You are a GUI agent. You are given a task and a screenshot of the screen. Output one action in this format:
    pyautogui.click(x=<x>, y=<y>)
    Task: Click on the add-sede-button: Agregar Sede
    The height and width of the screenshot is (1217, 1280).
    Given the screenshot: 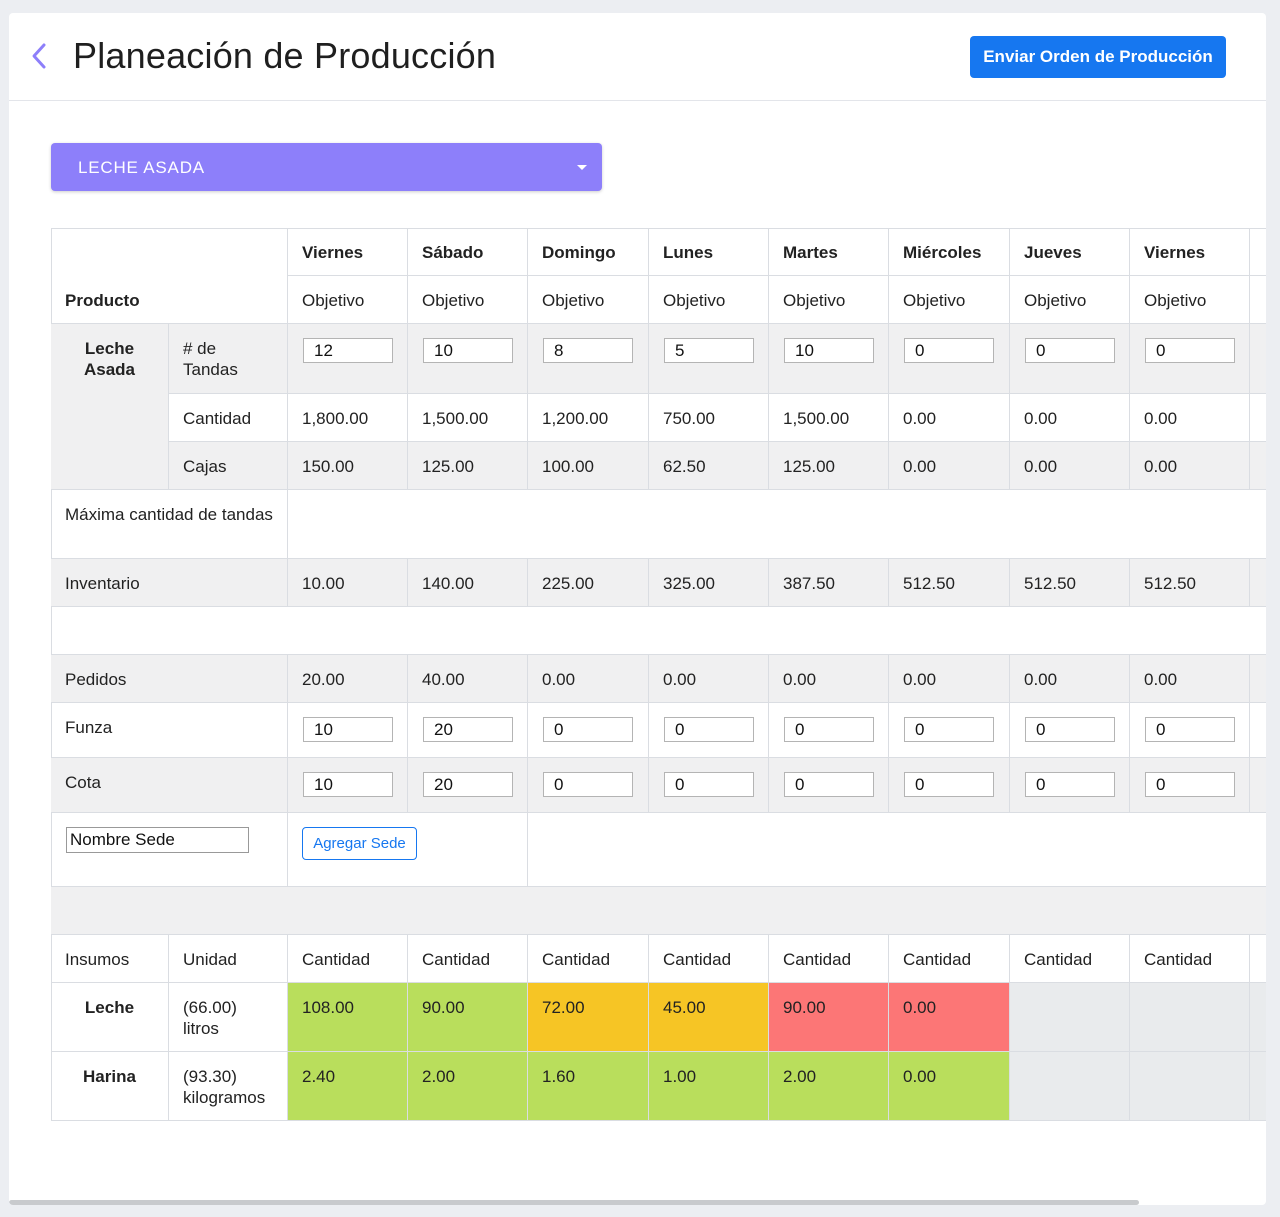 What is the action you would take?
    pyautogui.click(x=359, y=843)
    